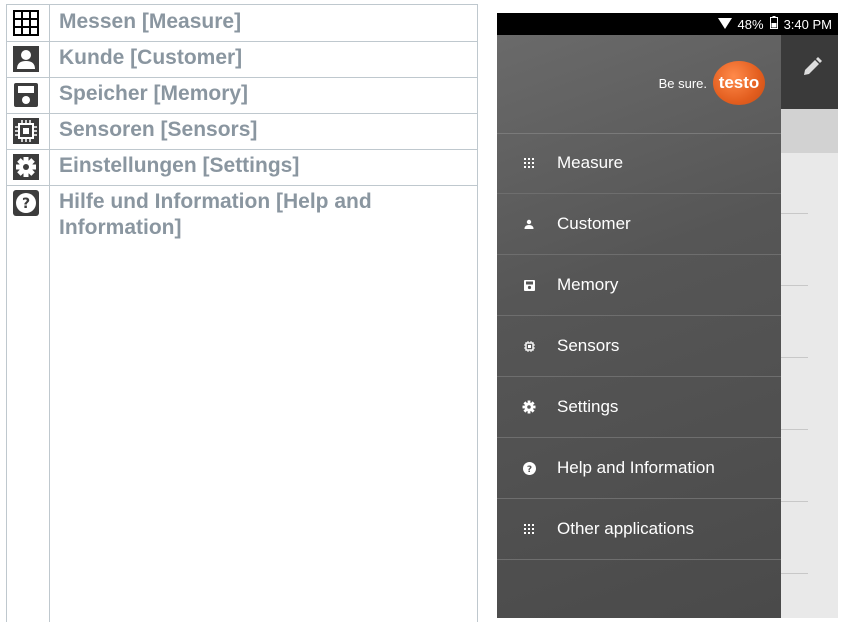 Image resolution: width=854 pixels, height=622 pixels. I want to click on status-bar: 48% 3:40 PM, so click(667, 24).